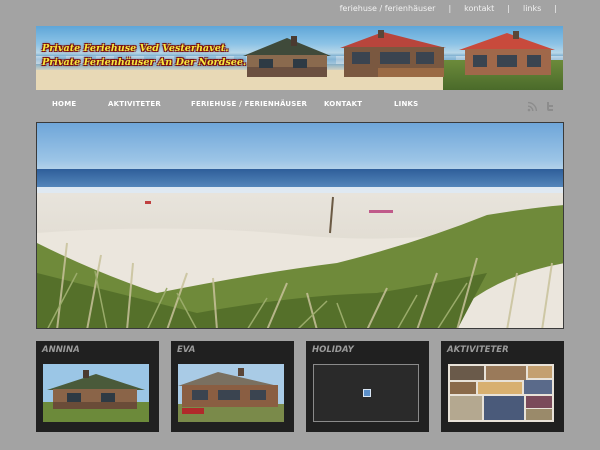 The image size is (600, 450). What do you see at coordinates (96, 393) in the screenshot?
I see `annina-house-image` at bounding box center [96, 393].